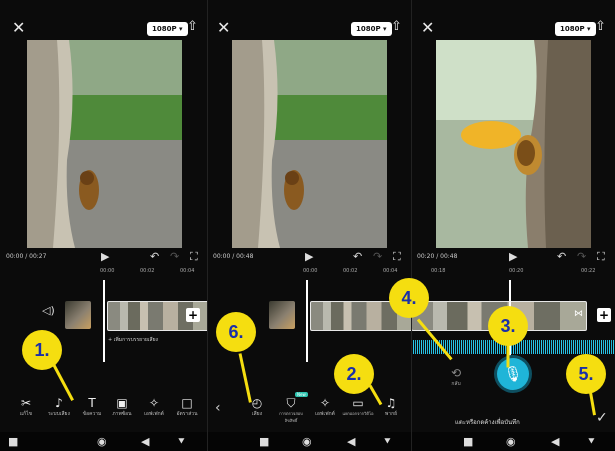  I want to click on undo-record-button: ⟲ กลับ, so click(456, 377).